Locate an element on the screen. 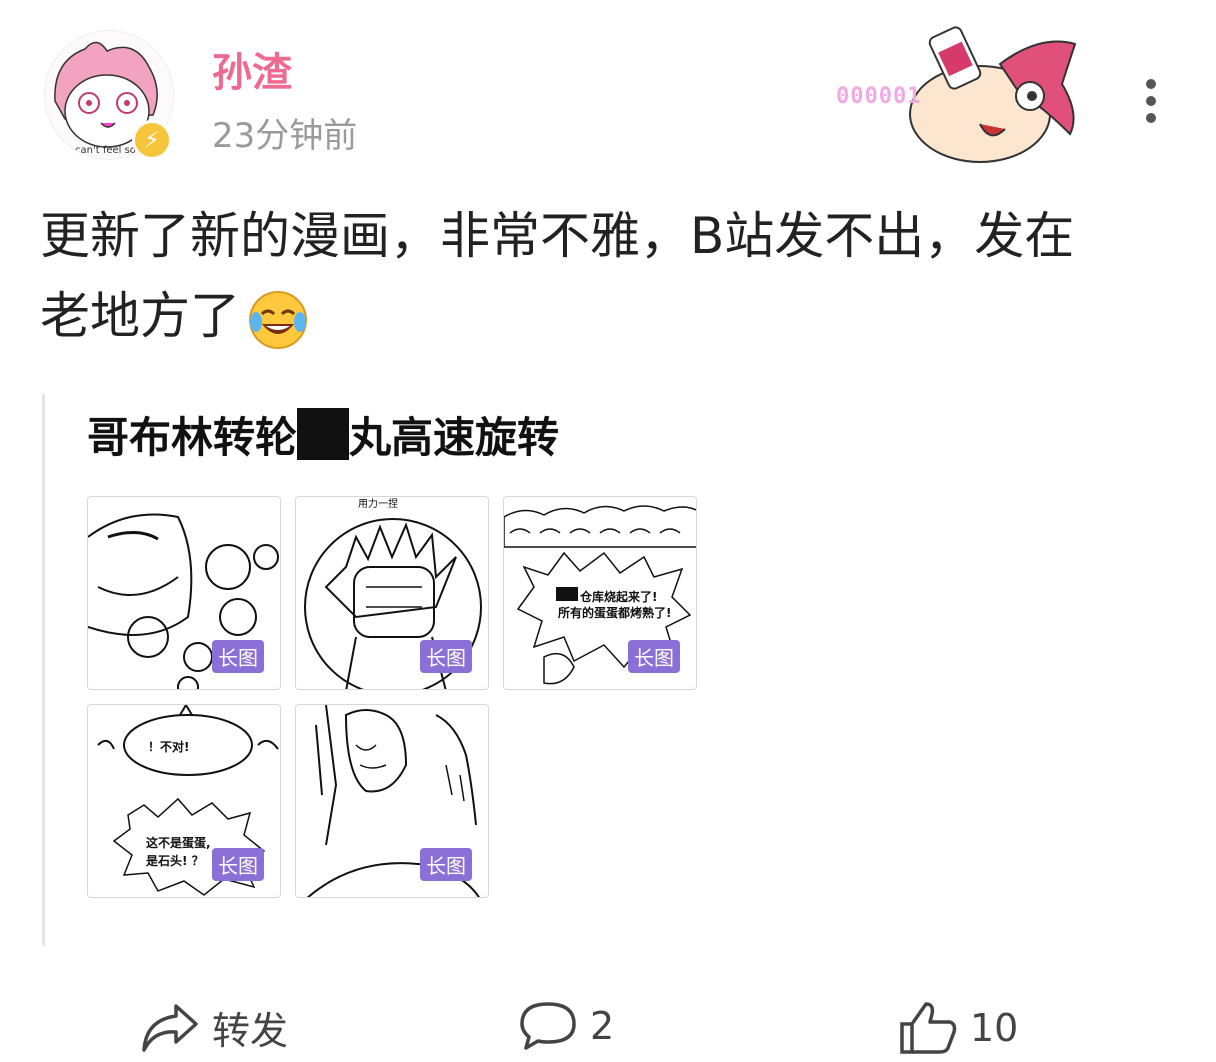  like-button: 10 is located at coordinates (958, 1028).